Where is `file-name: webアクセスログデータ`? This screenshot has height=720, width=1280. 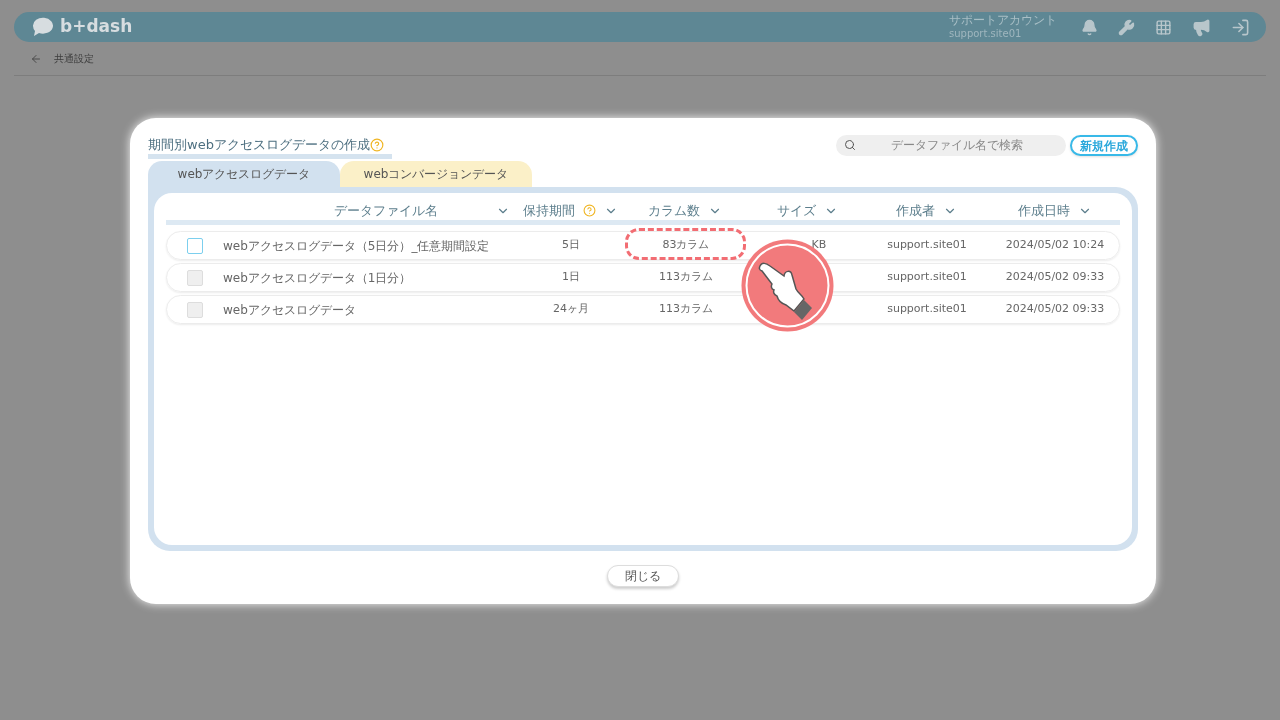
file-name: webアクセスログデータ is located at coordinates (289, 309).